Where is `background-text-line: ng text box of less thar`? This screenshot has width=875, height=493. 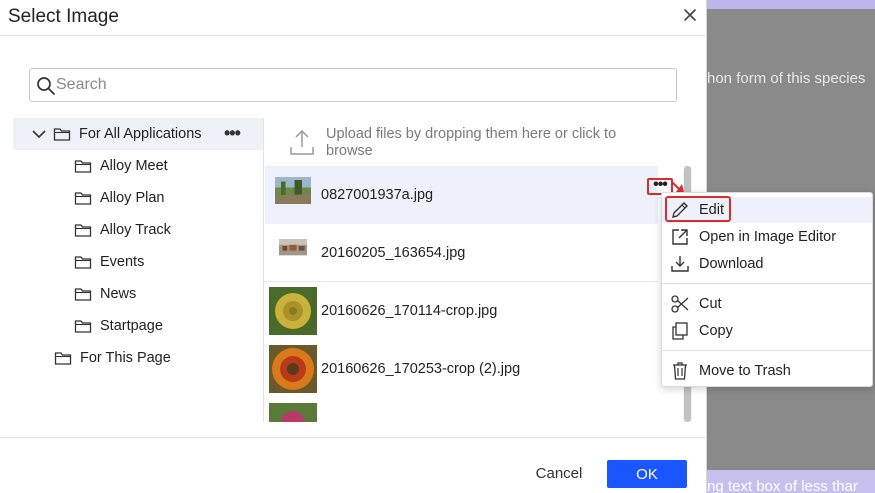 background-text-line: ng text box of less thar is located at coordinates (782, 485).